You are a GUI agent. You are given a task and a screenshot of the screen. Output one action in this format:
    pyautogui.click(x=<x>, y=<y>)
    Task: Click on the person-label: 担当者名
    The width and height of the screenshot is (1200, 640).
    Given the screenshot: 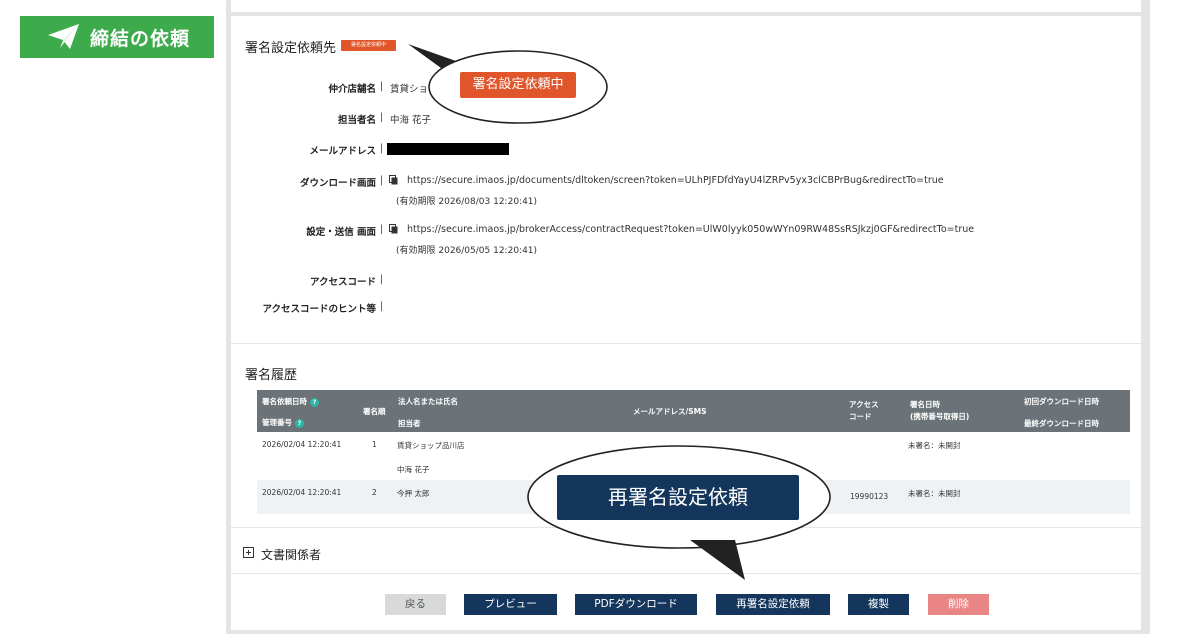 What is the action you would take?
    pyautogui.click(x=356, y=120)
    